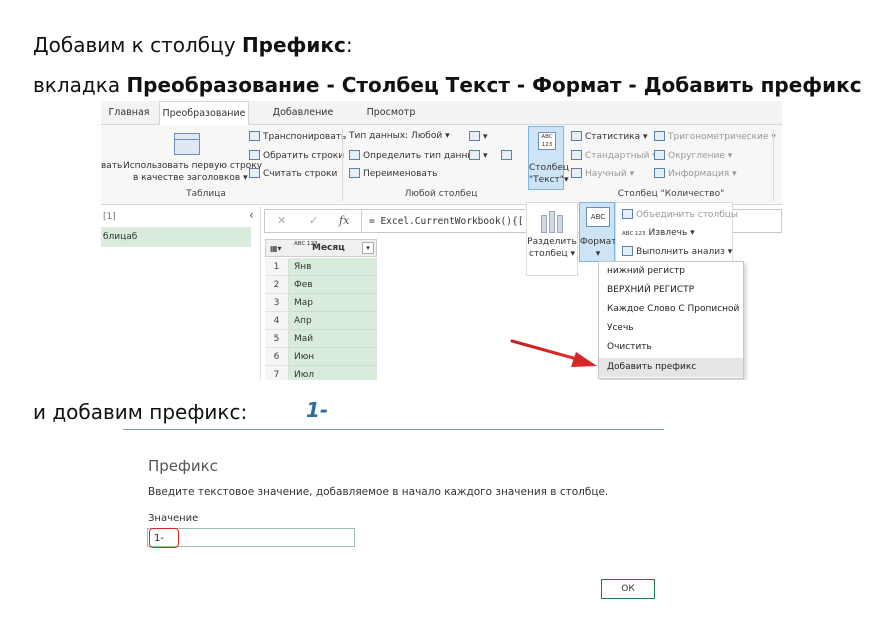  Describe the element at coordinates (671, 328) in the screenshot. I see `menu-item-trim: Усечь` at that location.